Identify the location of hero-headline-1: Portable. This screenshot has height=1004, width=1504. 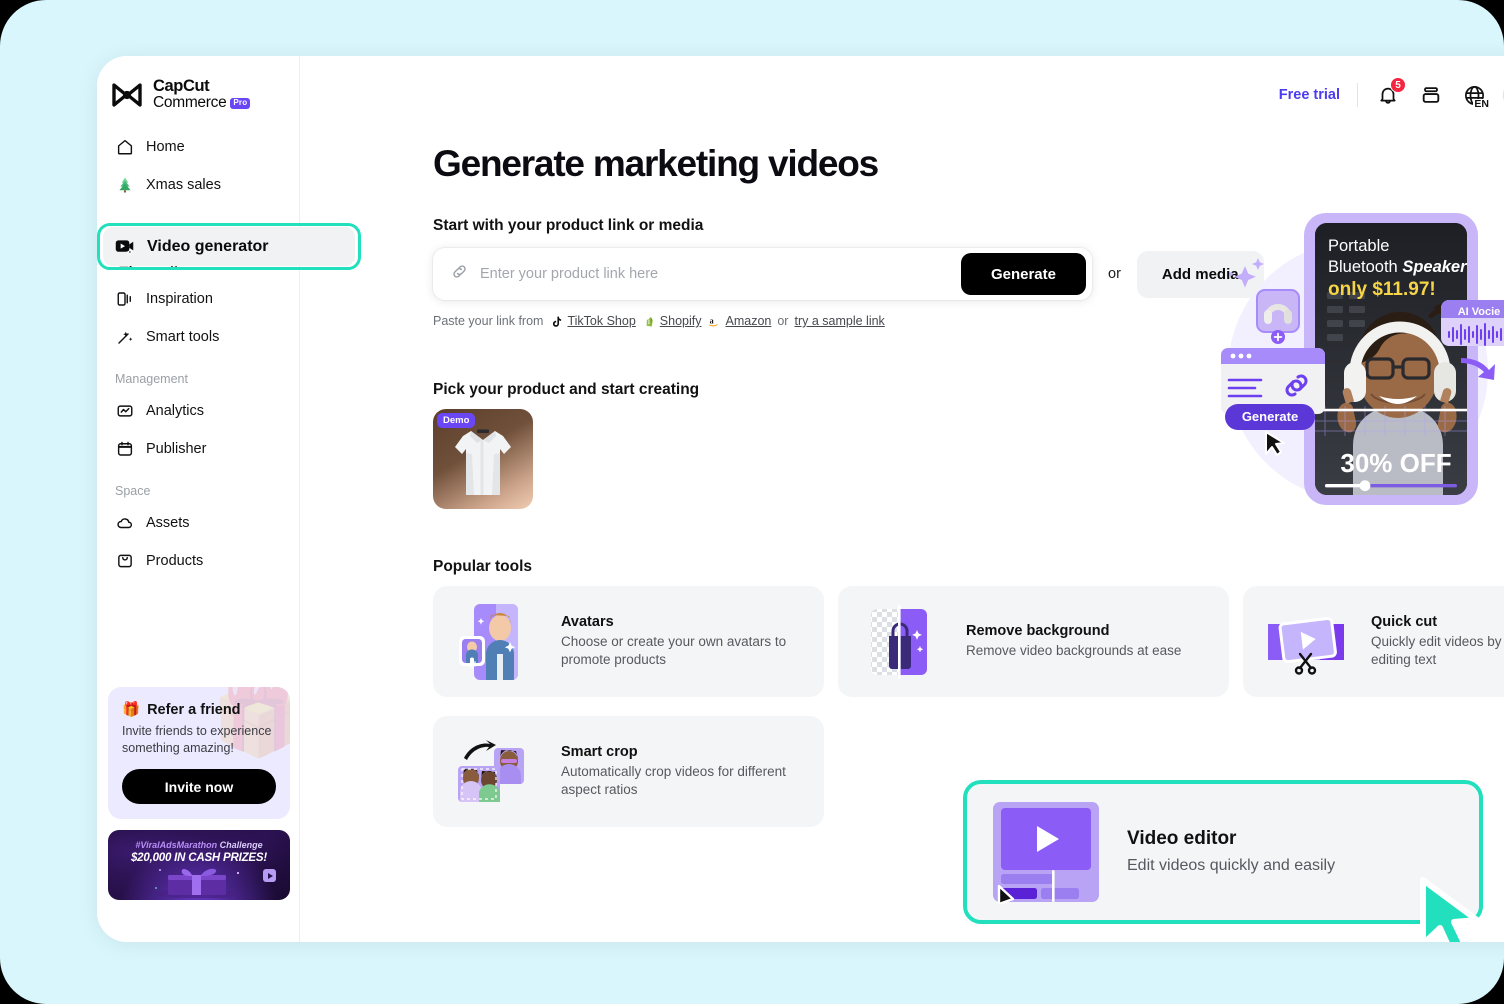
(1358, 246).